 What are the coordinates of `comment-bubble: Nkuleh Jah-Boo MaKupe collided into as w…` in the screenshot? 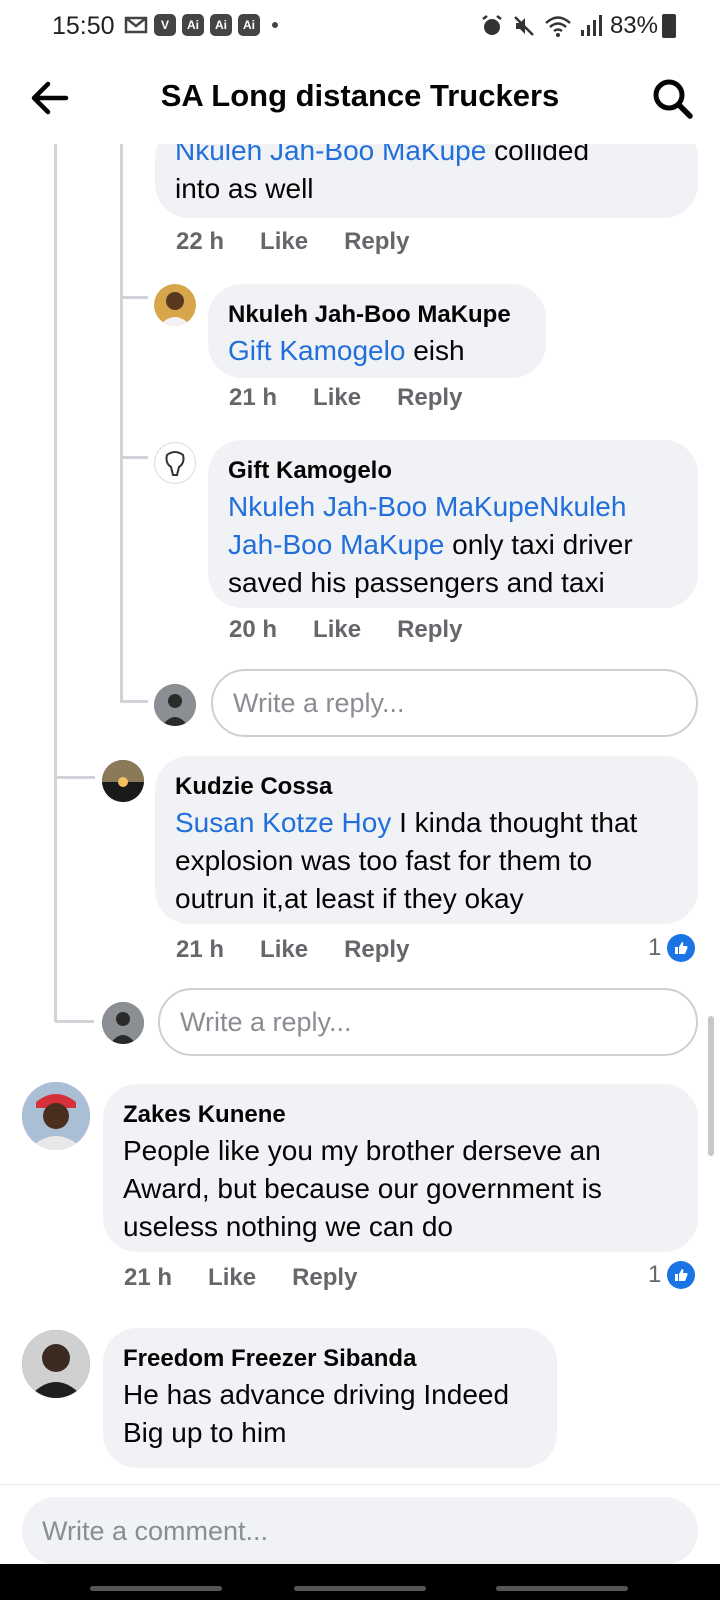 It's located at (426, 181).